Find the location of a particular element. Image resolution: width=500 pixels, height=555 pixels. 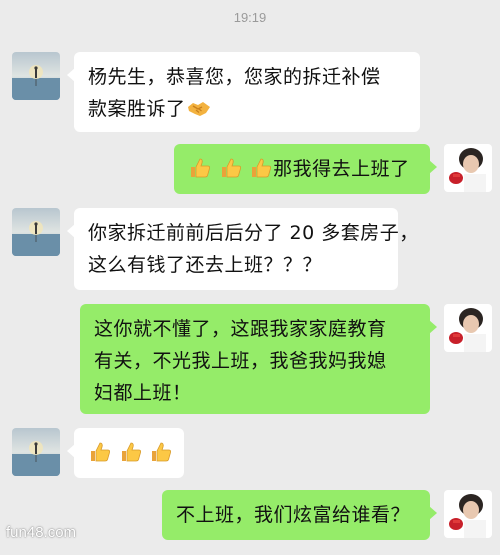

message-bubble-outgoing: 这你就不懂了，这跟我家家庭教育 有关，不光我上班，我爸我妈我媳 妇都上班！ is located at coordinates (258, 359).